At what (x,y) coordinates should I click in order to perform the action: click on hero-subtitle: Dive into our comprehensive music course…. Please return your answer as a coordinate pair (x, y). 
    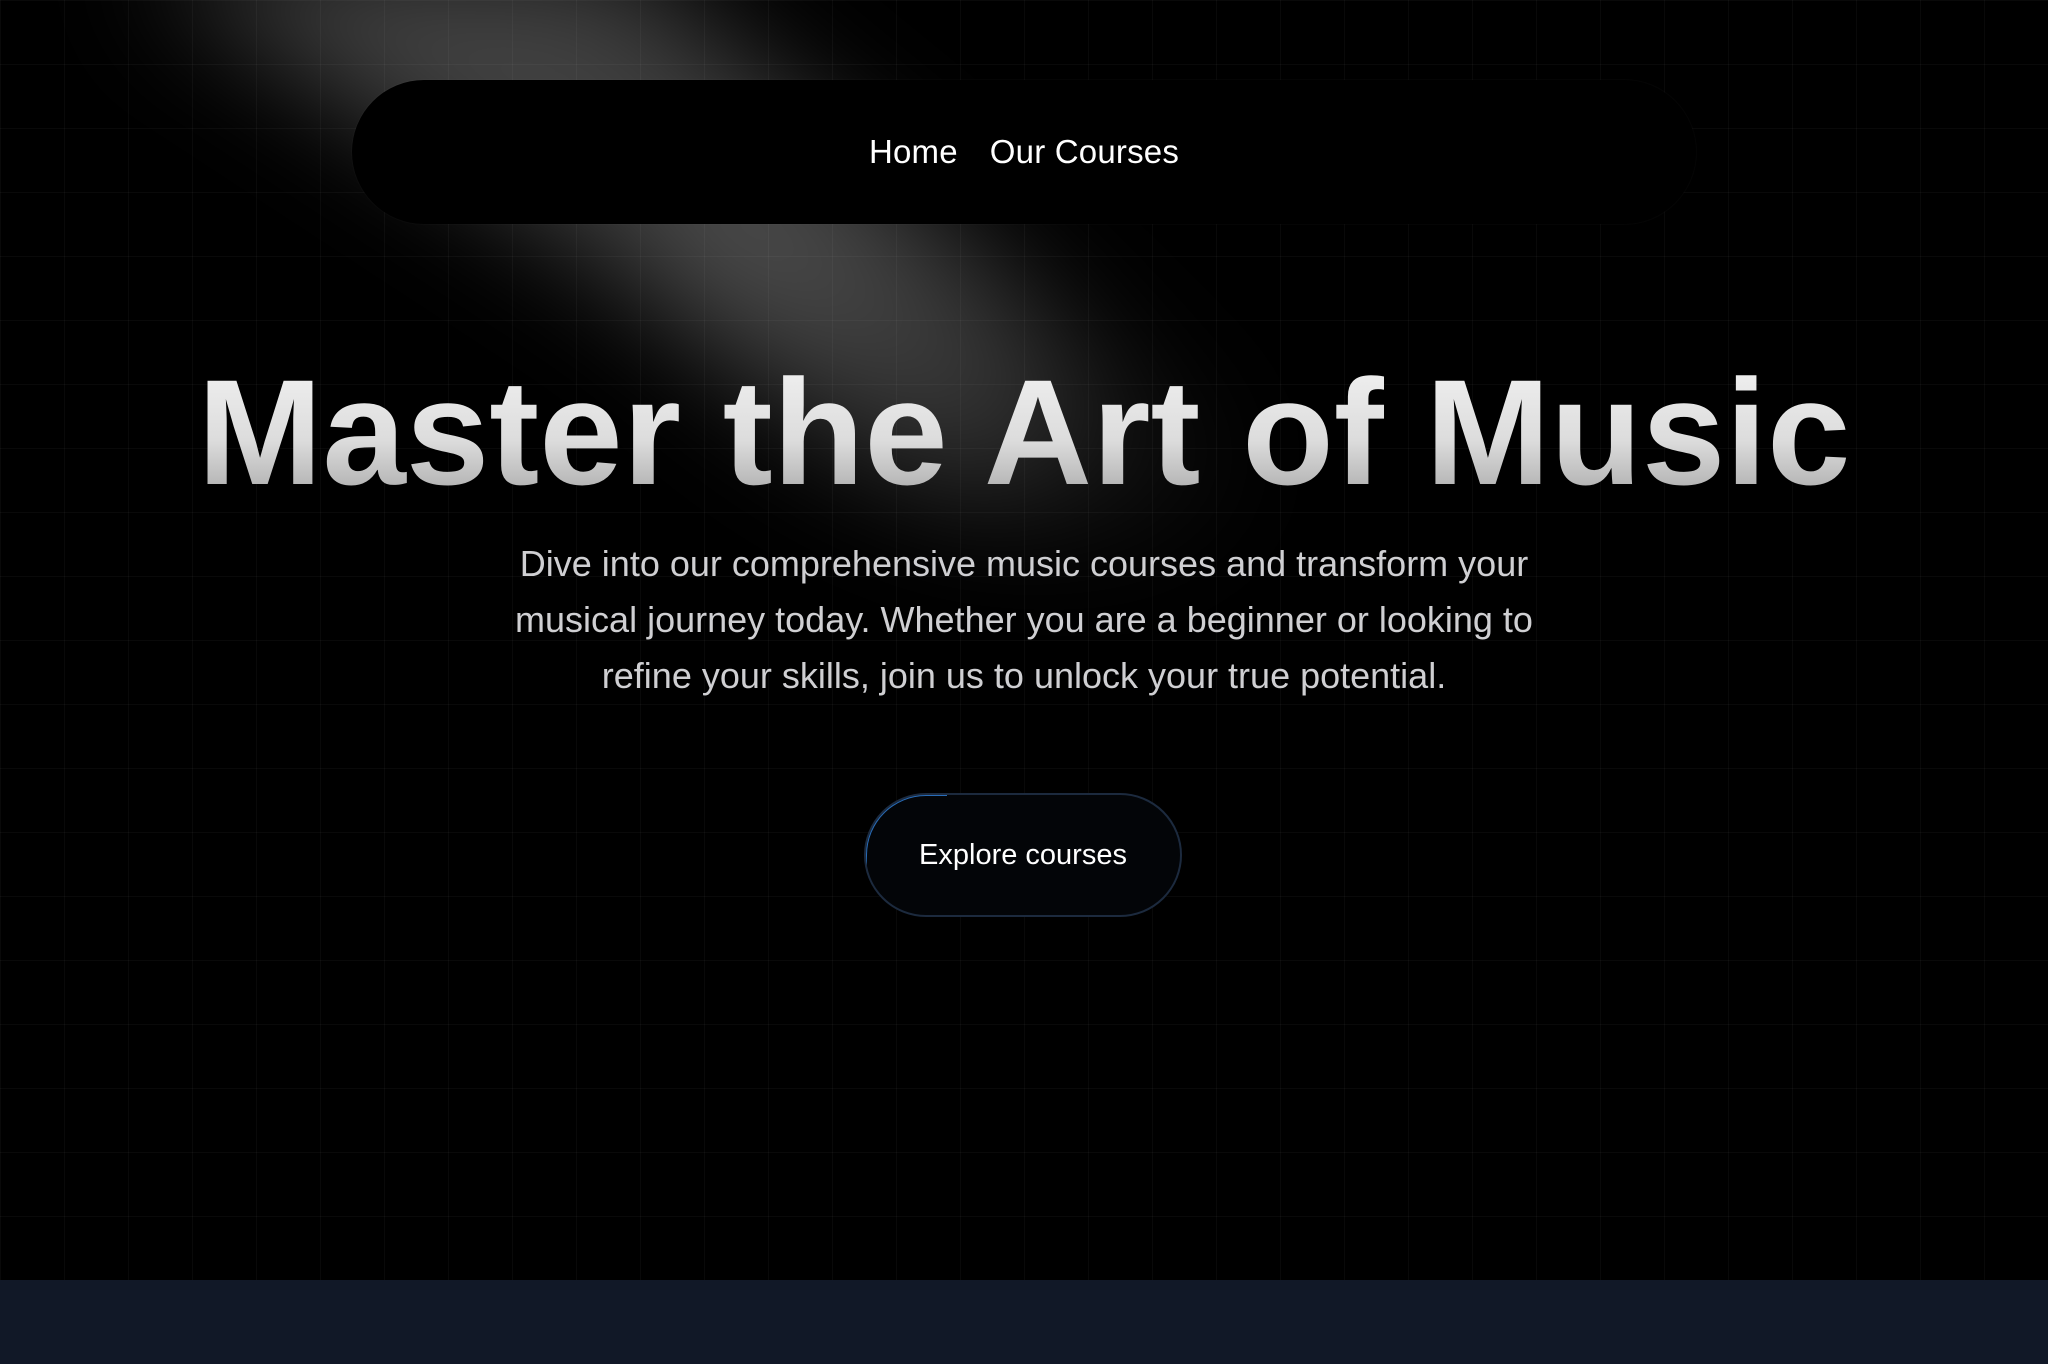
    Looking at the image, I should click on (1024, 619).